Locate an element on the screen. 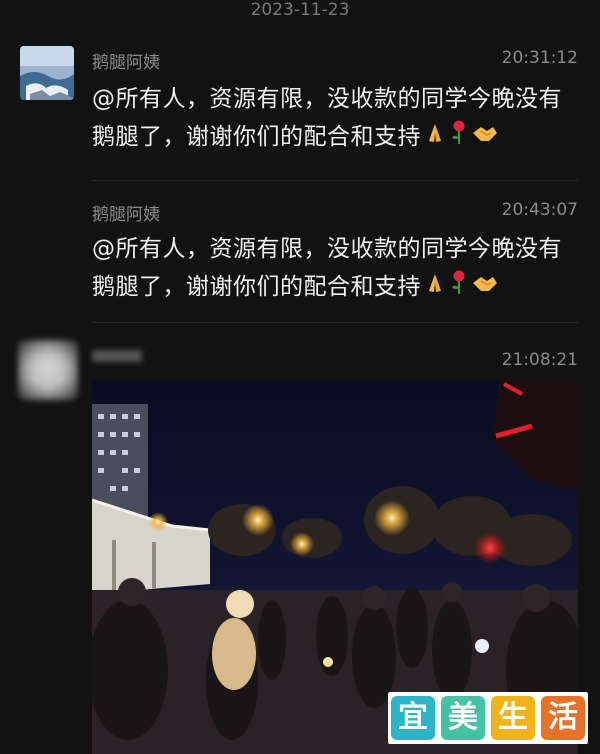 Image resolution: width=600 pixels, height=754 pixels. watermark-char: 生 is located at coordinates (513, 718).